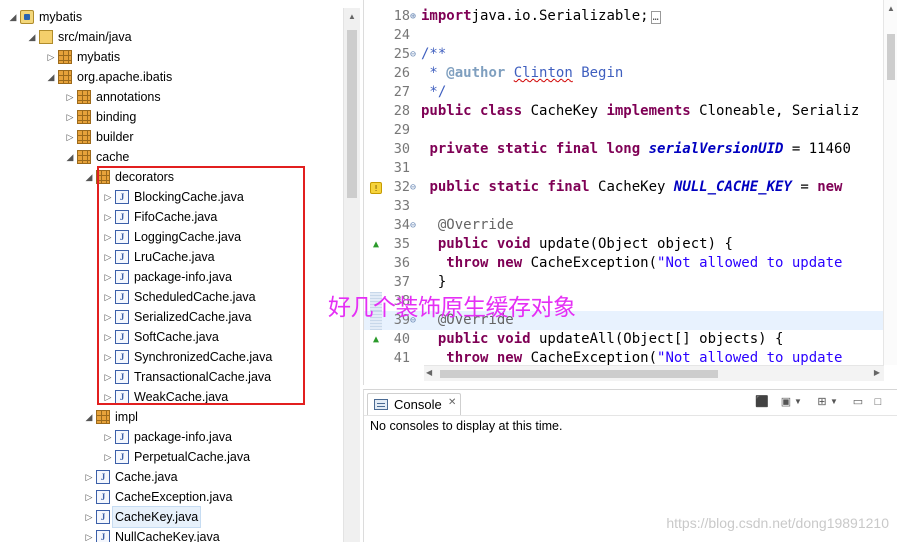 The width and height of the screenshot is (897, 542). Describe the element at coordinates (414, 404) in the screenshot. I see `tab-console: Console ✕` at that location.